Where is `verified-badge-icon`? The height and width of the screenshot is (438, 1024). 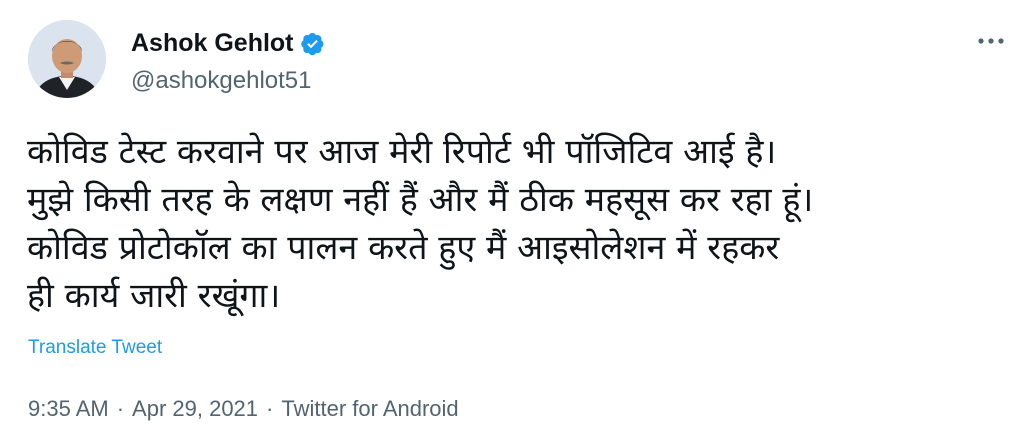 verified-badge-icon is located at coordinates (312, 44).